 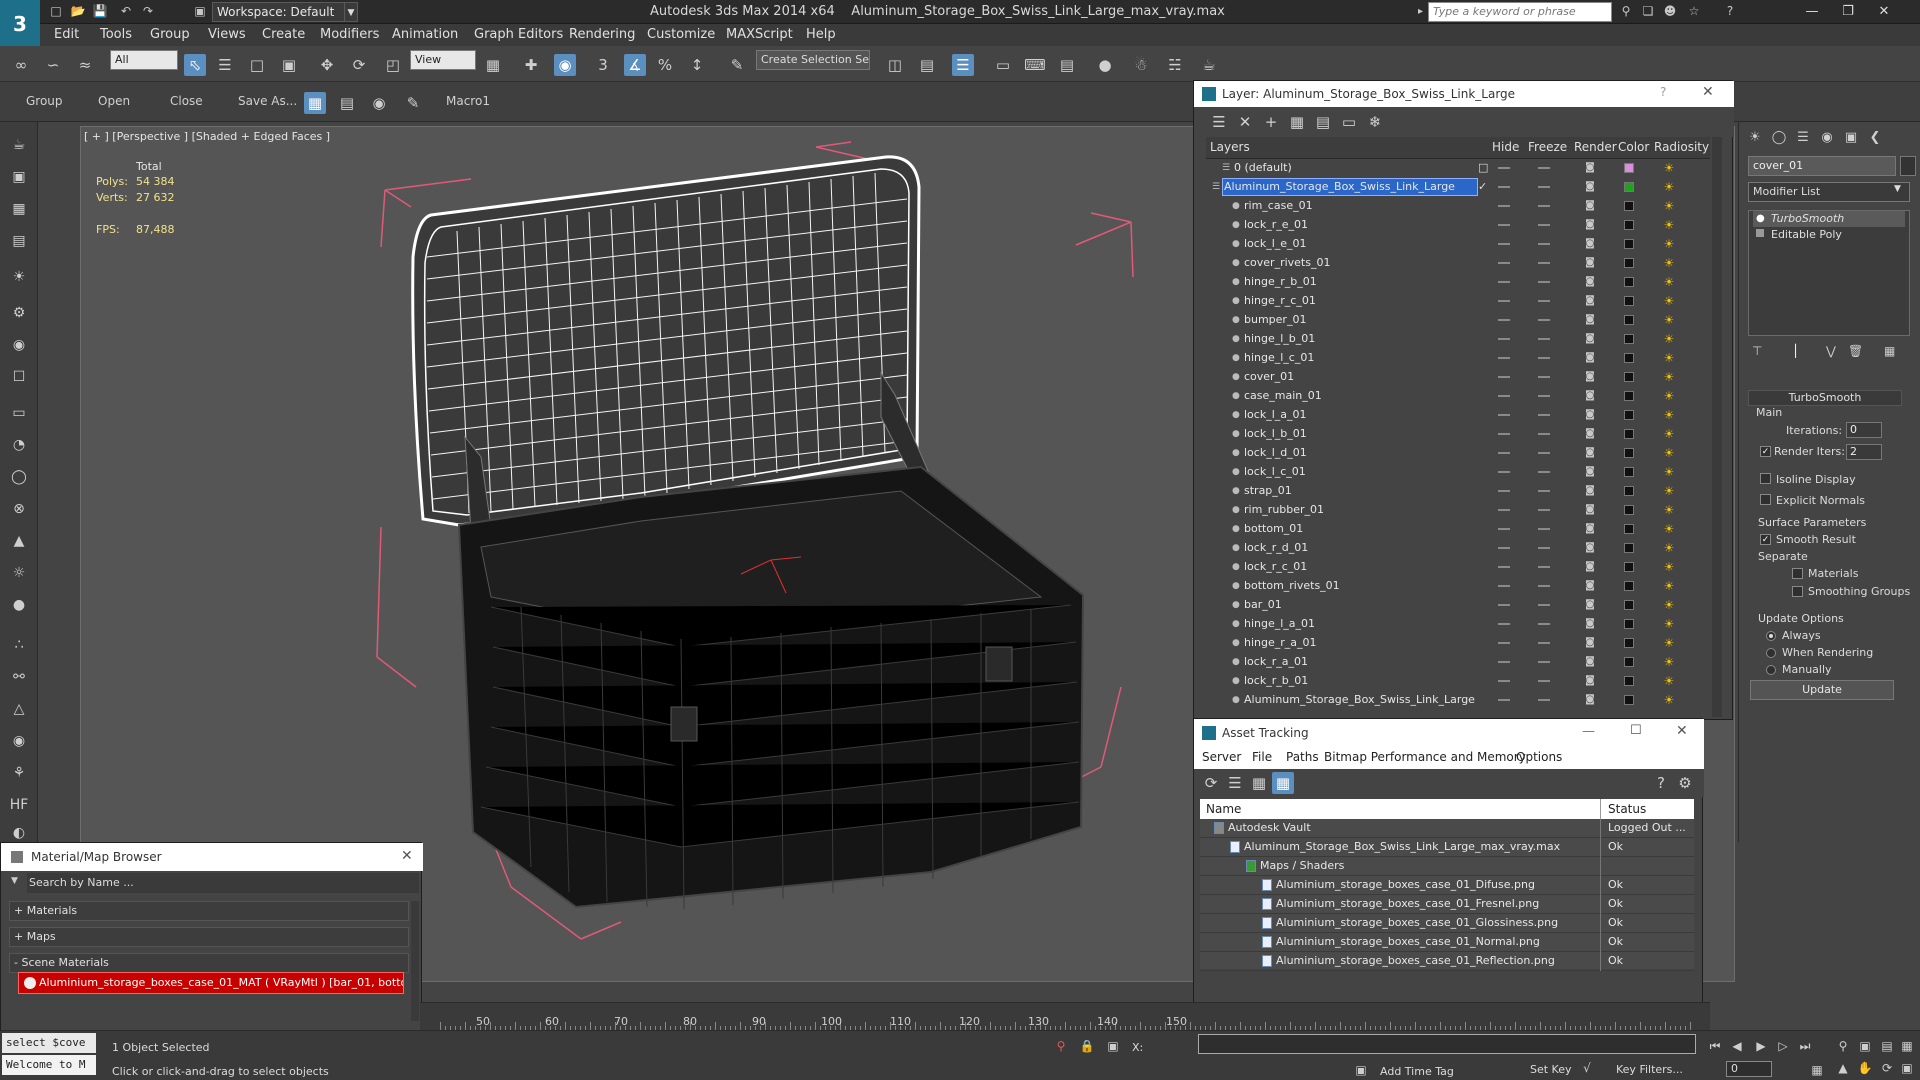 I want to click on globe-icon: ◉, so click(x=19, y=741).